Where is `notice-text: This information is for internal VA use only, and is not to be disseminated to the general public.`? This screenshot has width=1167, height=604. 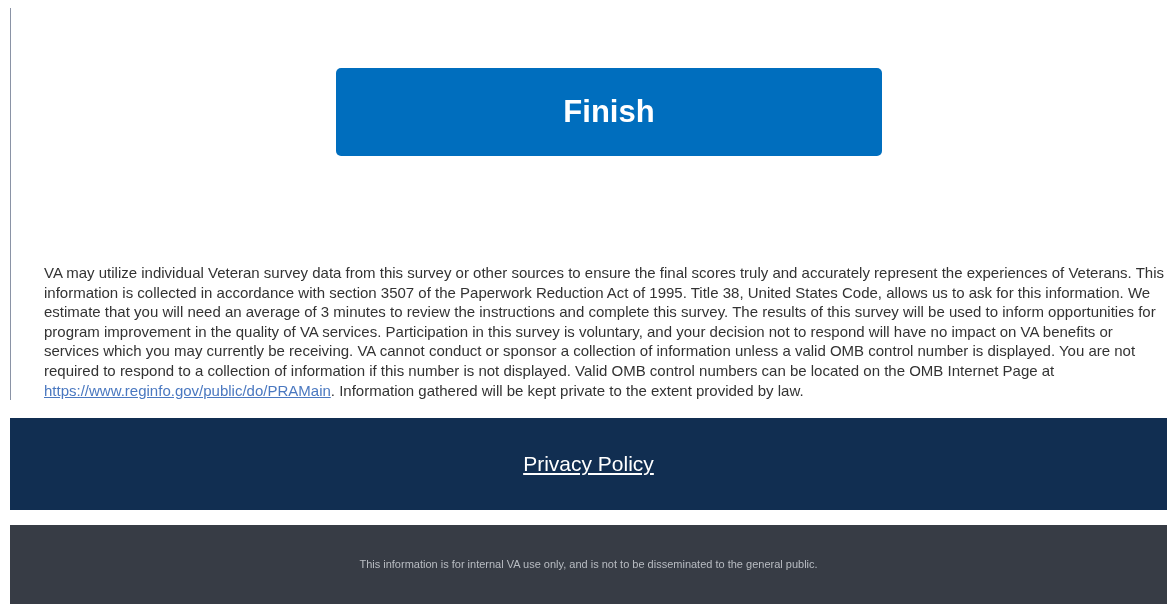
notice-text: This information is for internal VA use only, and is not to be disseminated to the general public. is located at coordinates (588, 565).